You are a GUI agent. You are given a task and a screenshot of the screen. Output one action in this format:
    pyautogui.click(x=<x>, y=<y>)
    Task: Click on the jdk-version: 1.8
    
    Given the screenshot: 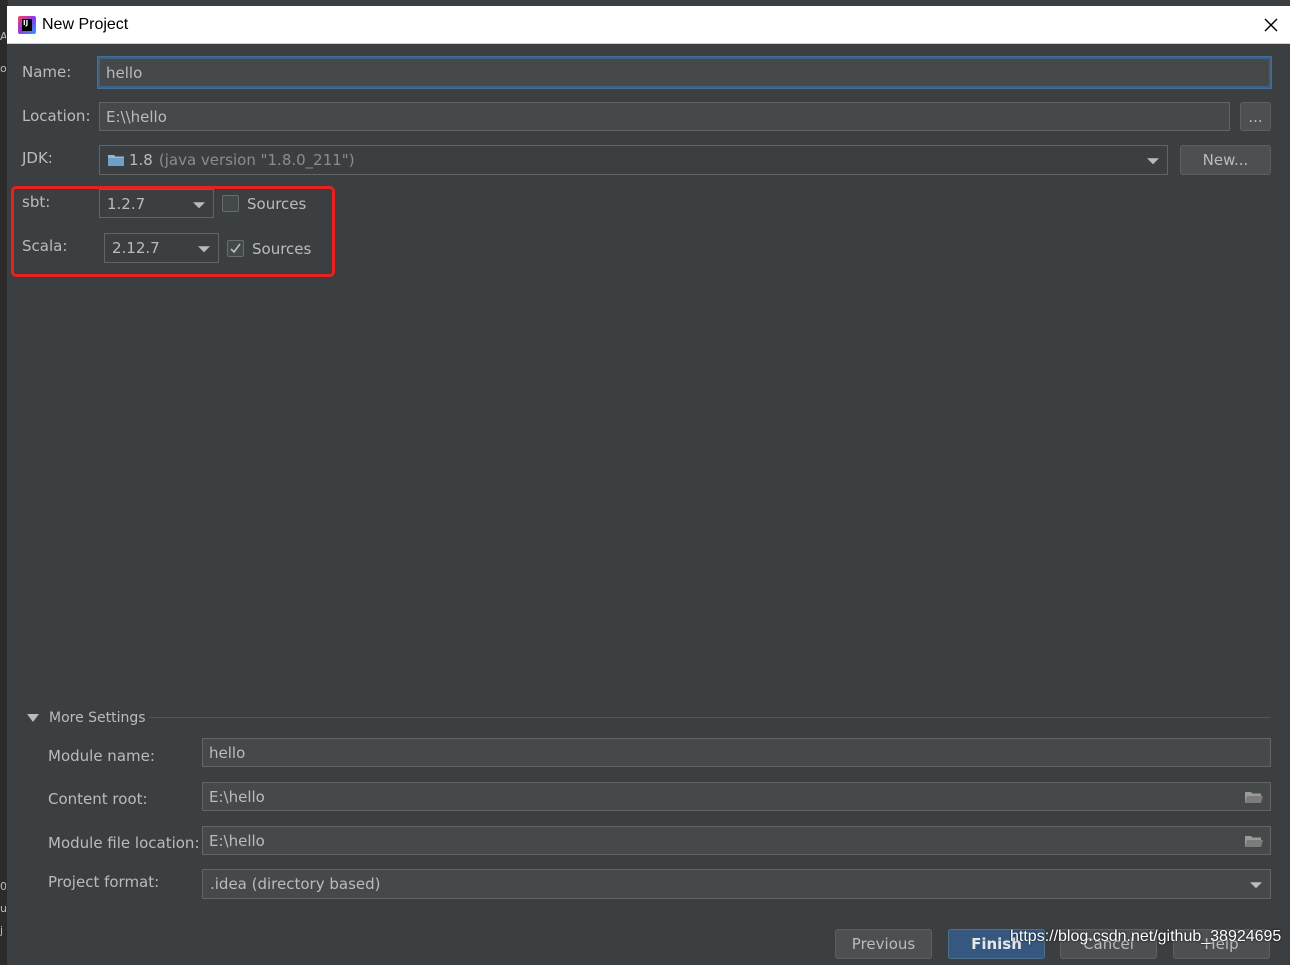 What is the action you would take?
    pyautogui.click(x=141, y=160)
    